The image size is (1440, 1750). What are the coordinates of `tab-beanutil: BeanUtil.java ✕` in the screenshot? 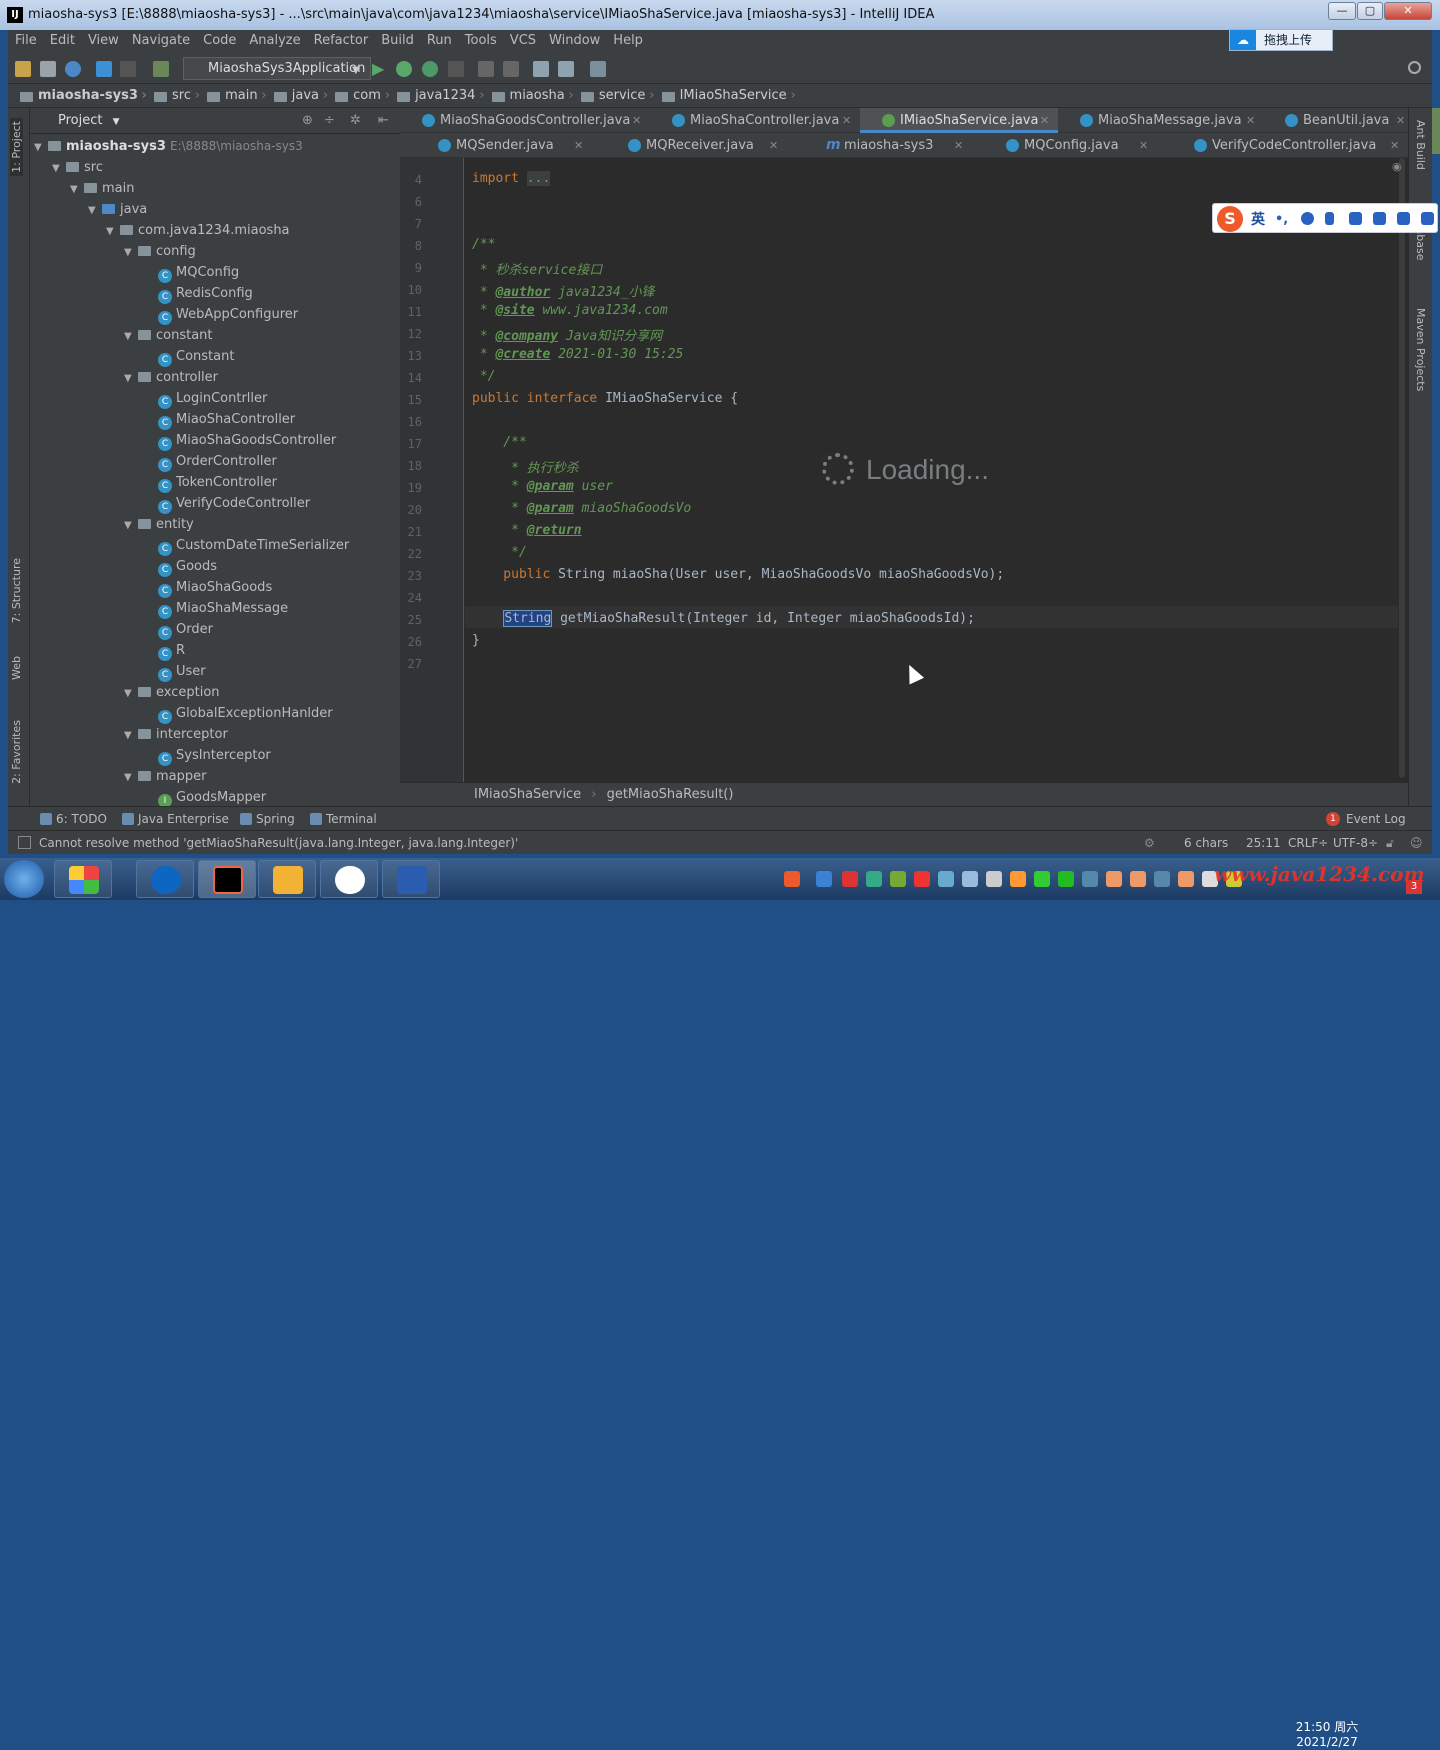 It's located at (1335, 120).